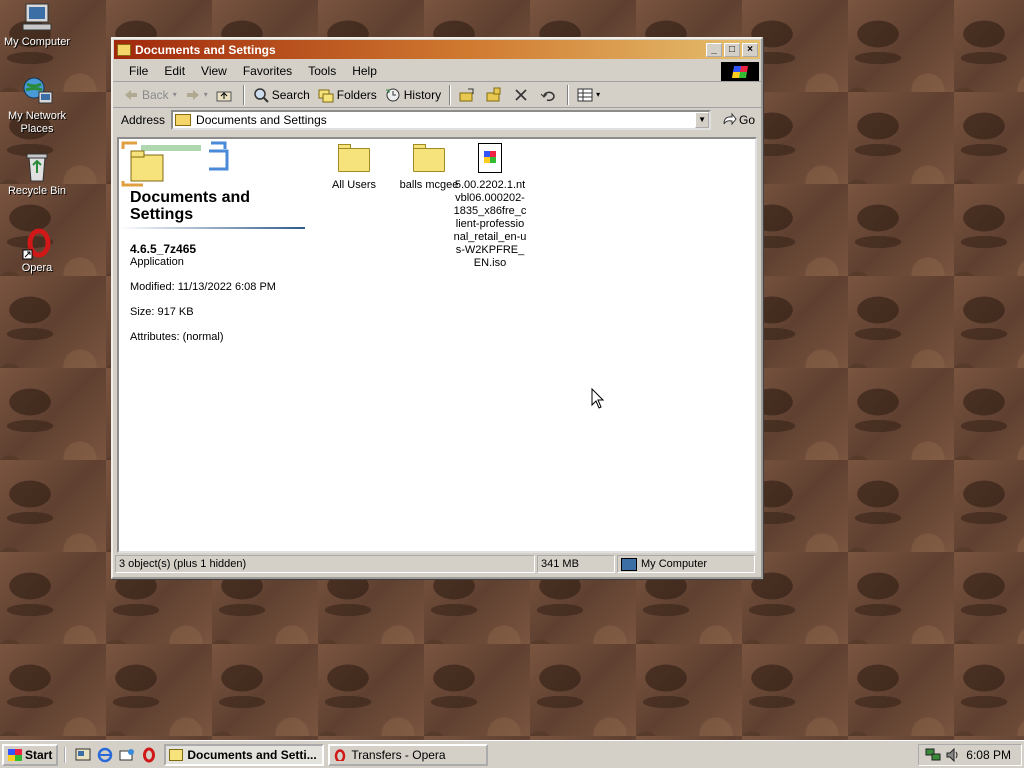  I want to click on network-icon, so click(37, 92).